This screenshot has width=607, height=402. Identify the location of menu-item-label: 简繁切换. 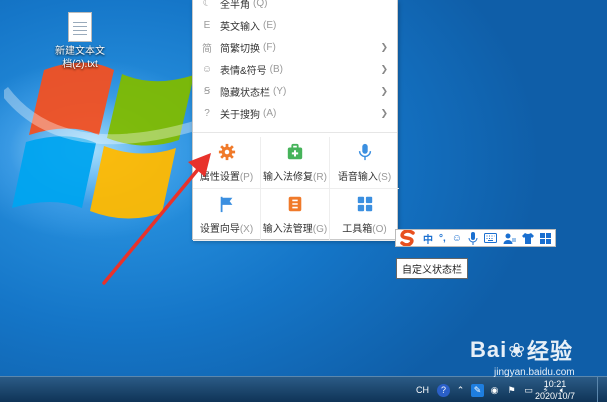
(240, 49).